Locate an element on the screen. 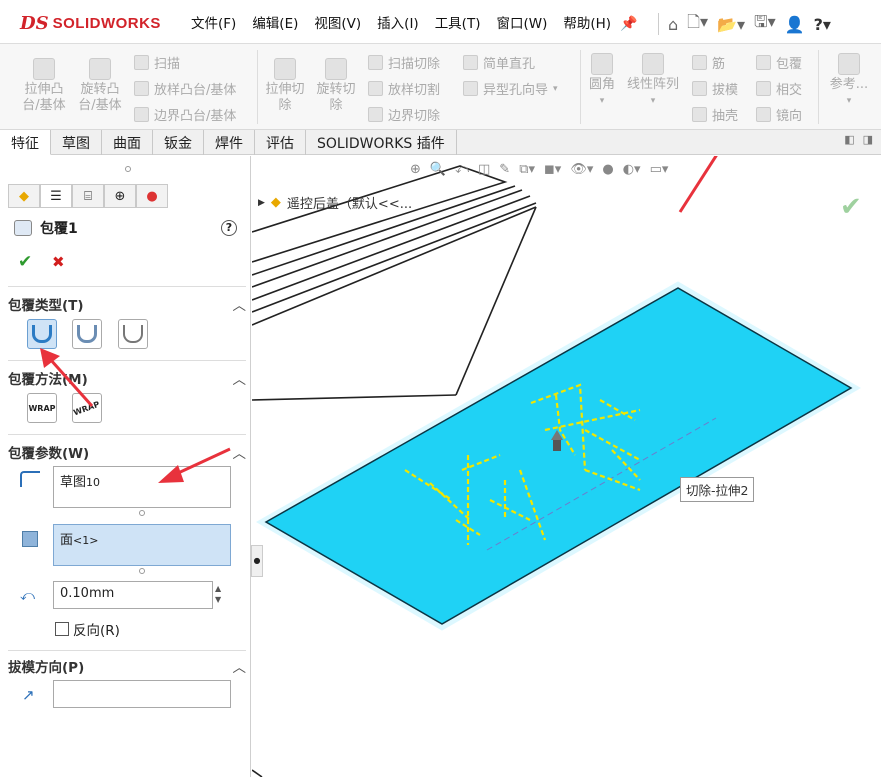 The image size is (881, 777). display-style-icon: ◼▾ is located at coordinates (552, 169).